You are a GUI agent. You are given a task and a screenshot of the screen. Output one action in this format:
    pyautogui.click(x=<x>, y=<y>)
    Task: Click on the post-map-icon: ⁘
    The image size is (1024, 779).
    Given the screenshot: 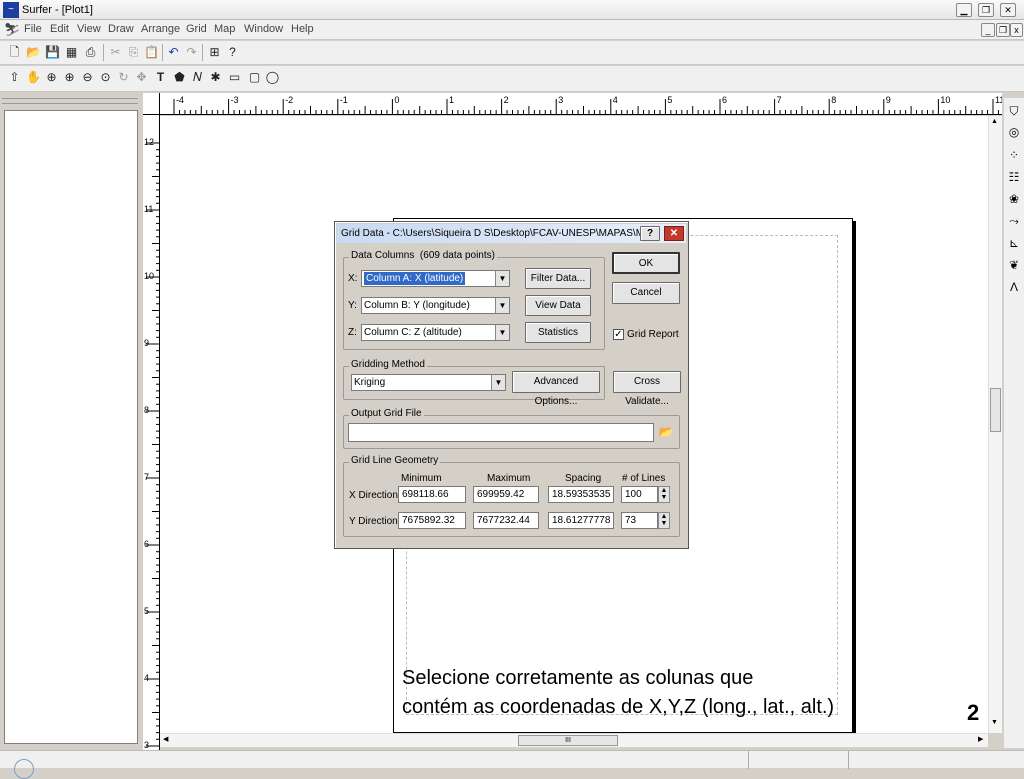 What is the action you would take?
    pyautogui.click(x=1014, y=155)
    